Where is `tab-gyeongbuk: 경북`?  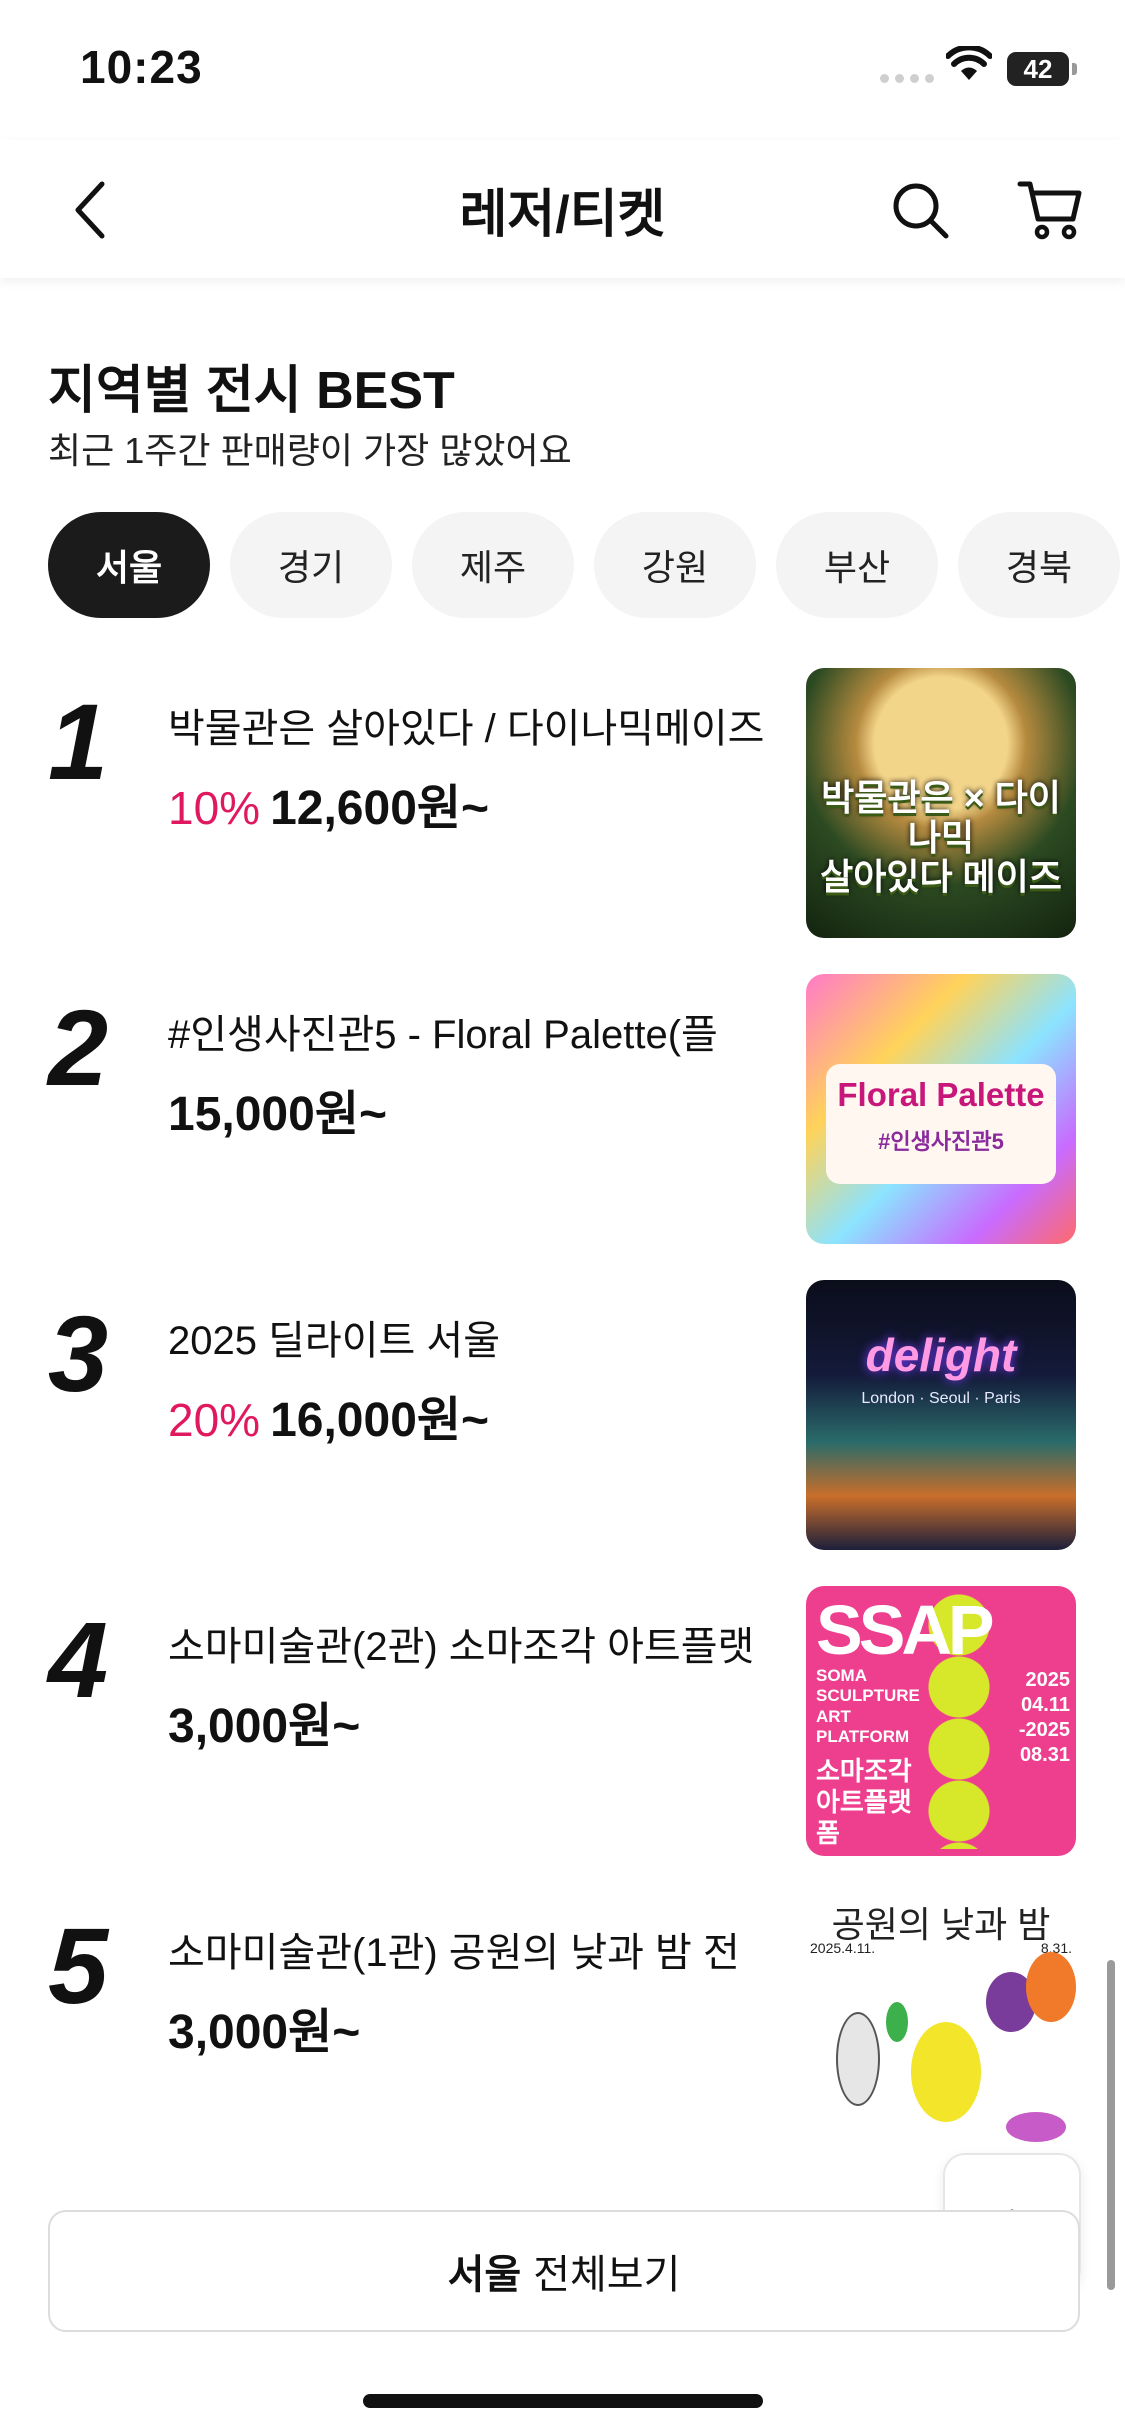 tab-gyeongbuk: 경북 is located at coordinates (1039, 565).